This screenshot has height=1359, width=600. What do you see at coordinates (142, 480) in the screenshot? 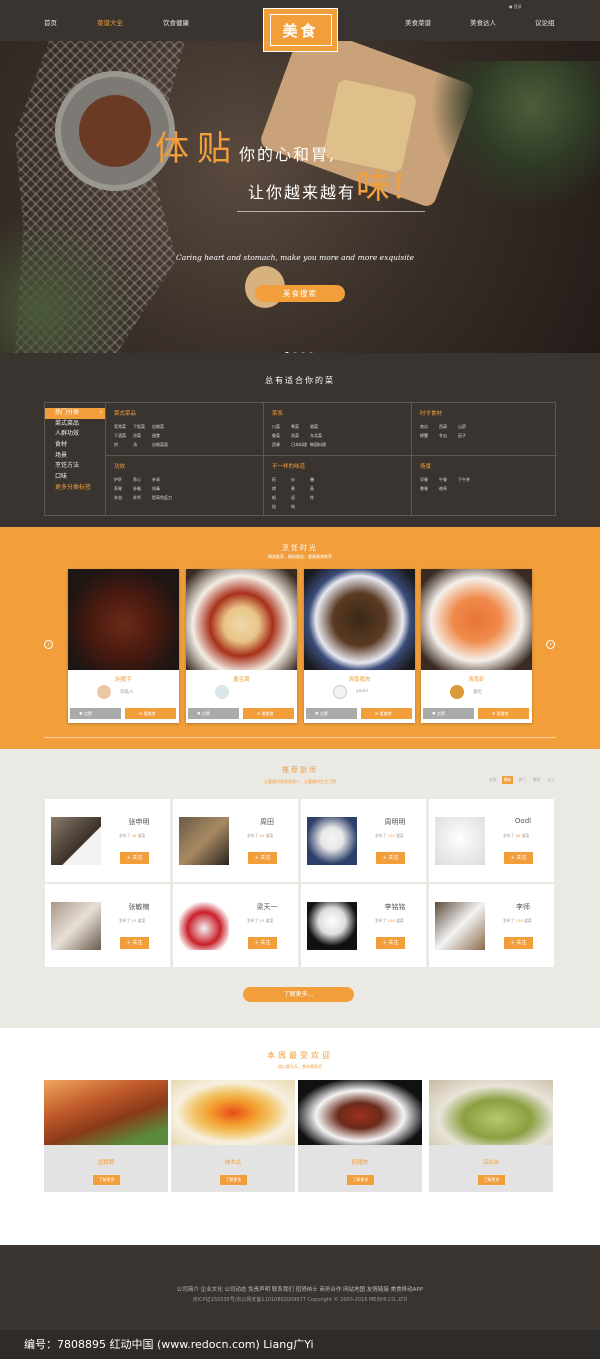
I see `category-link: 养心` at bounding box center [142, 480].